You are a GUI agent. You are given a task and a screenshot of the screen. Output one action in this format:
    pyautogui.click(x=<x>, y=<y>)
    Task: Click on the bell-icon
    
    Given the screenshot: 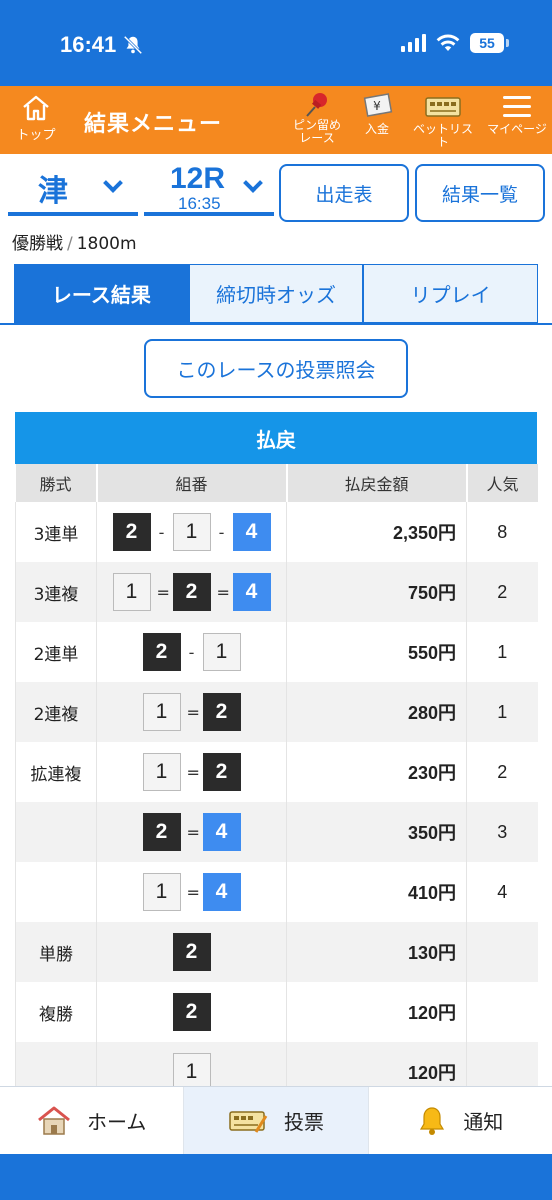 What is the action you would take?
    pyautogui.click(x=432, y=1120)
    